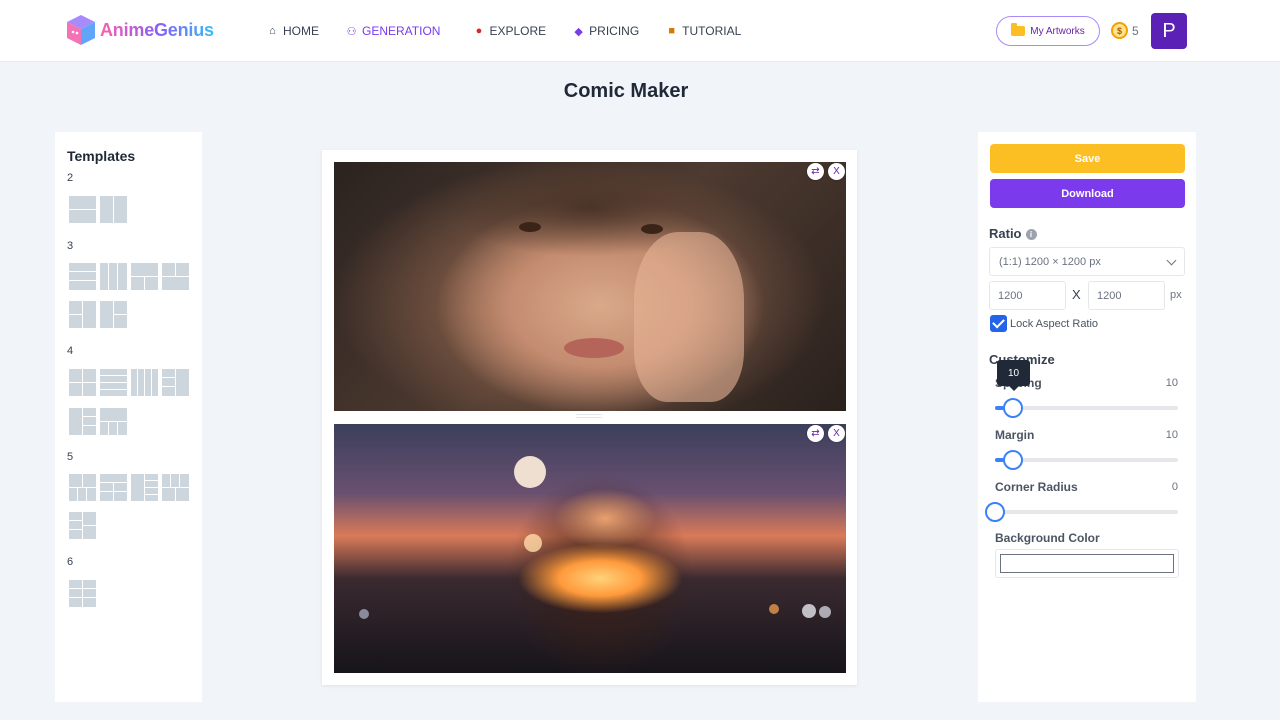  I want to click on template-4-rows, so click(113, 382).